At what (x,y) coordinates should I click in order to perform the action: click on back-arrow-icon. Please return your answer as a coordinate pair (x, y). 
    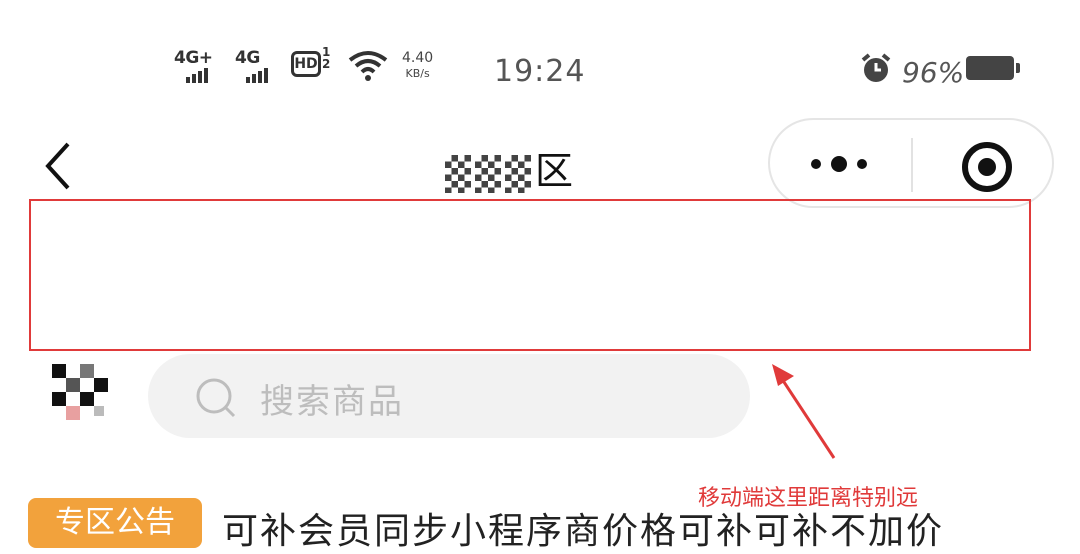
    Looking at the image, I should click on (60, 165).